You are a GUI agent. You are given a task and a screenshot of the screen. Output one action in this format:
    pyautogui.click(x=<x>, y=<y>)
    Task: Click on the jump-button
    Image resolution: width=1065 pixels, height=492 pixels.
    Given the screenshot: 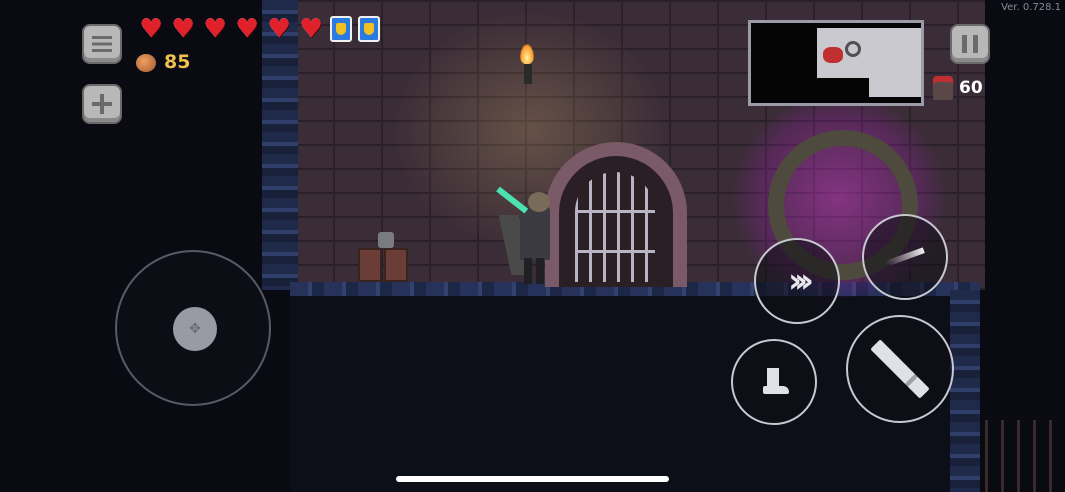 What is the action you would take?
    pyautogui.click(x=774, y=382)
    